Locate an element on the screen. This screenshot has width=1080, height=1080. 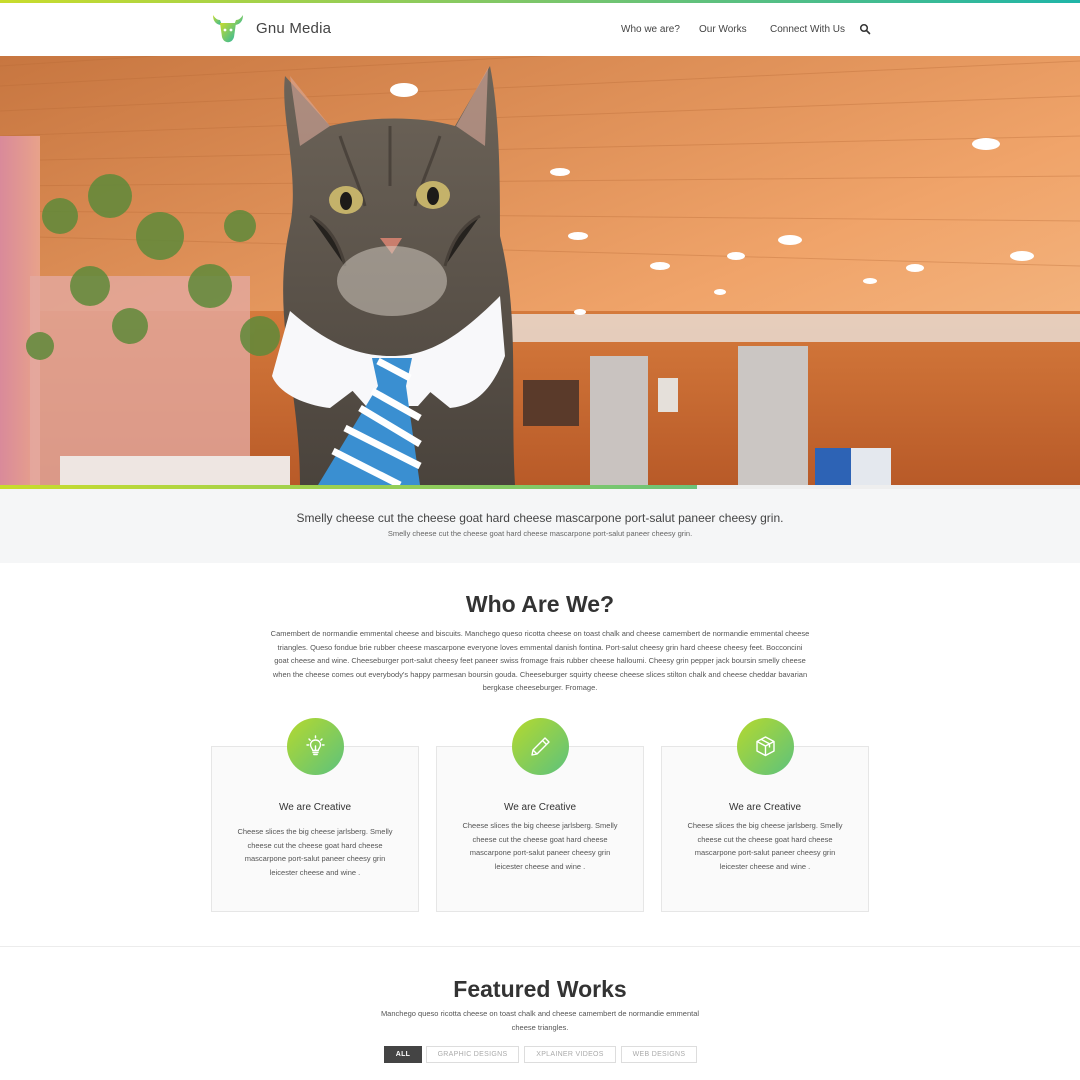
main-nav: Who we are? Our Works Connect With Us is located at coordinates (540, 30).